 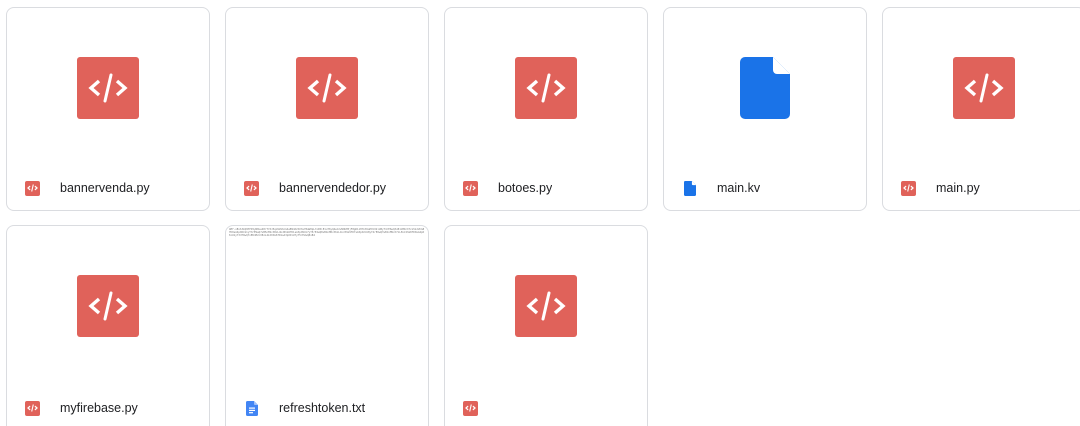 I want to click on file-card-footer: bannervenda.py, so click(x=108, y=188).